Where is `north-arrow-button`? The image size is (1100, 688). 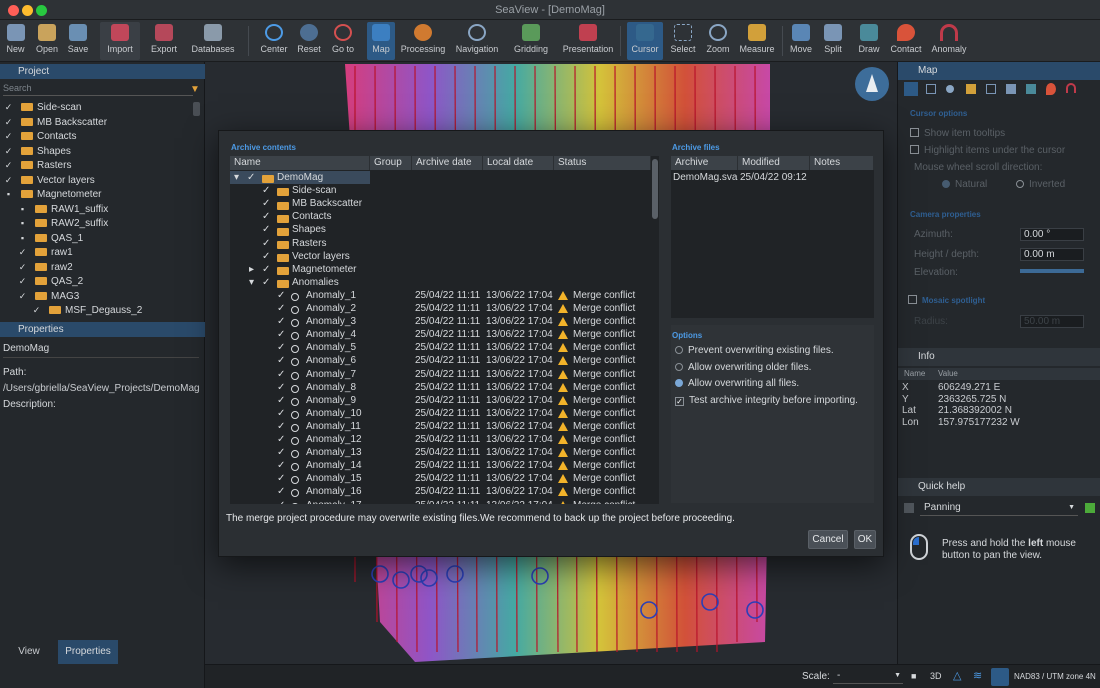
north-arrow-button is located at coordinates (872, 84).